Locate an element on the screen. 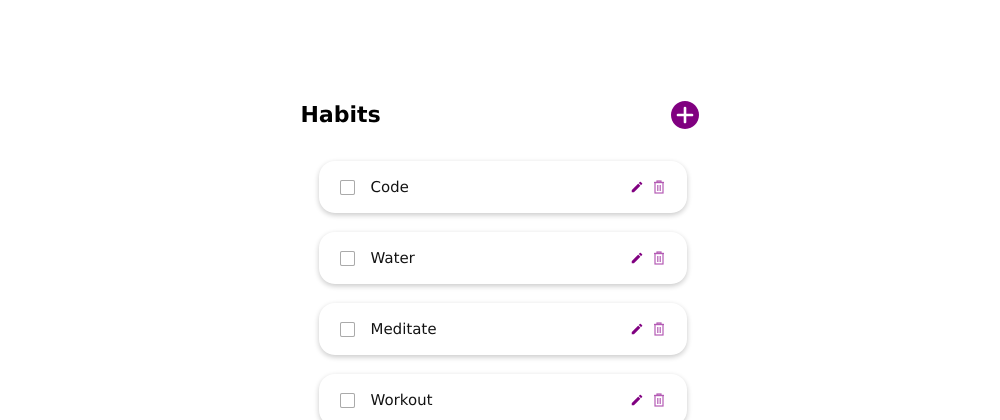 The image size is (1000, 420). habit-name: Code is located at coordinates (390, 187).